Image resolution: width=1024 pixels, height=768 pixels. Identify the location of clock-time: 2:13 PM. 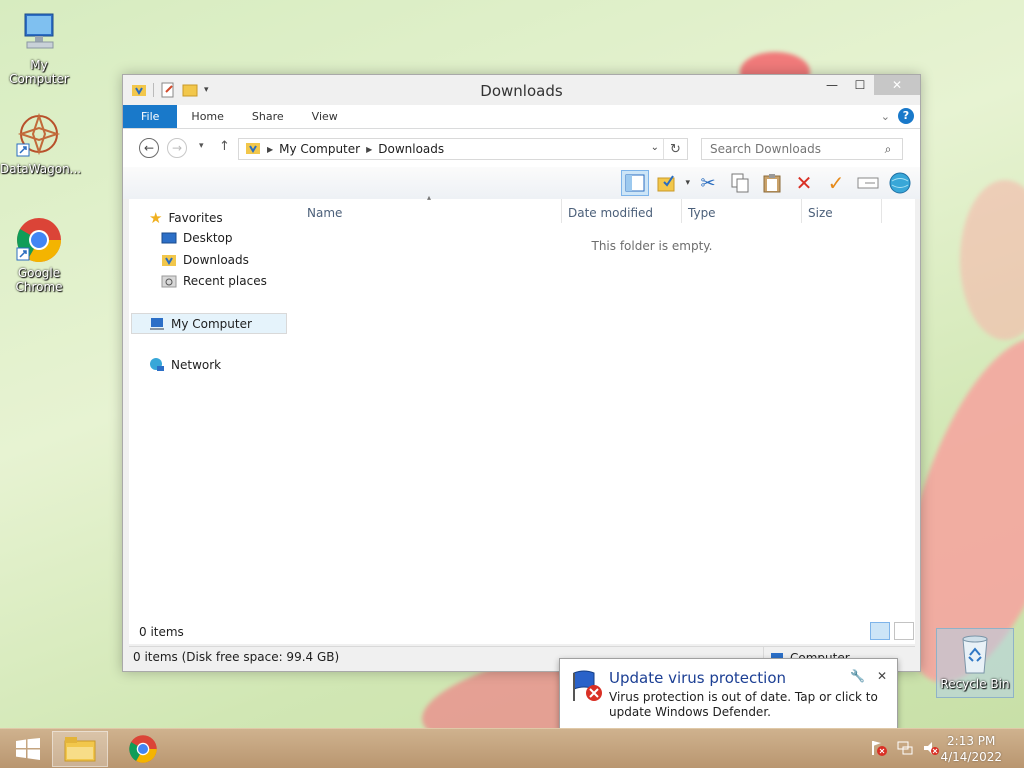
(971, 741).